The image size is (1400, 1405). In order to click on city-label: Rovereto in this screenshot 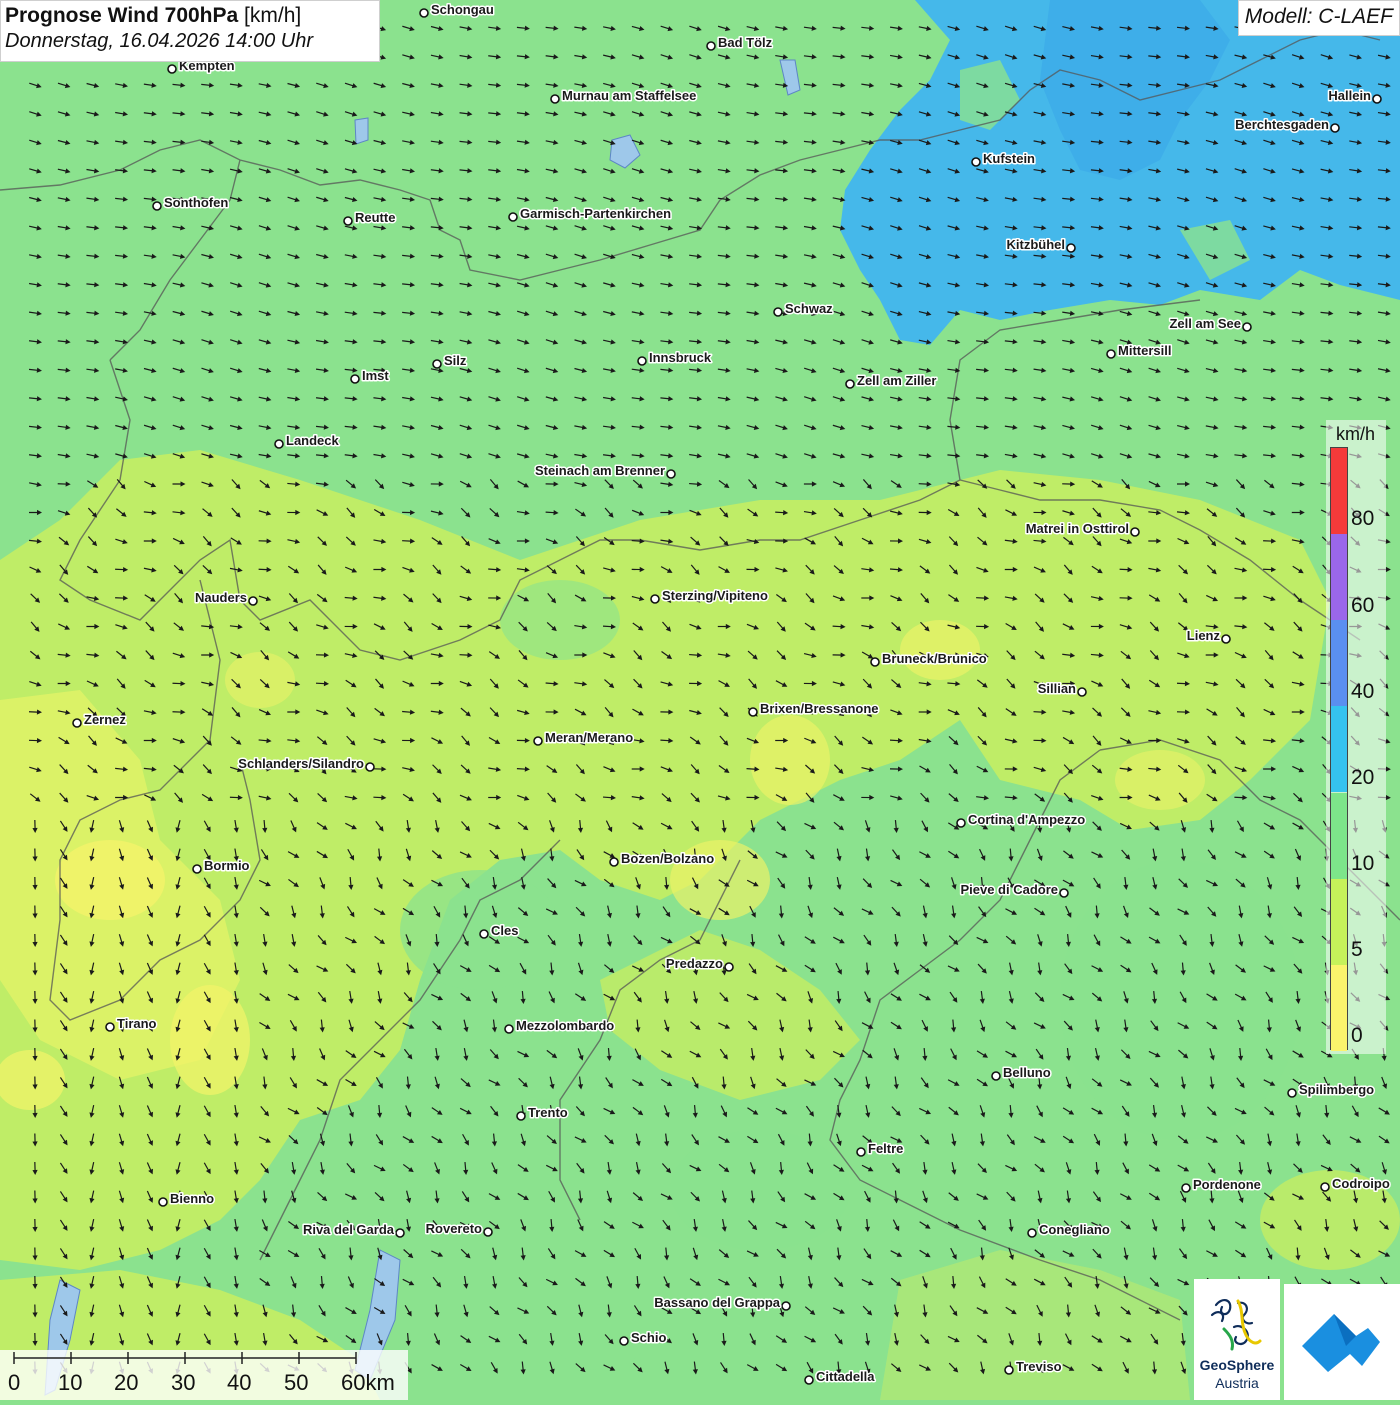, I will do `click(454, 1228)`.